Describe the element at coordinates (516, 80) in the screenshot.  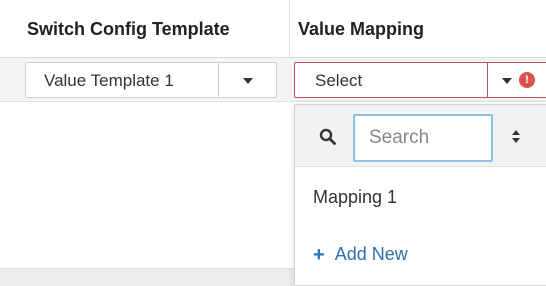
I see `mapping-select-toggle: !` at that location.